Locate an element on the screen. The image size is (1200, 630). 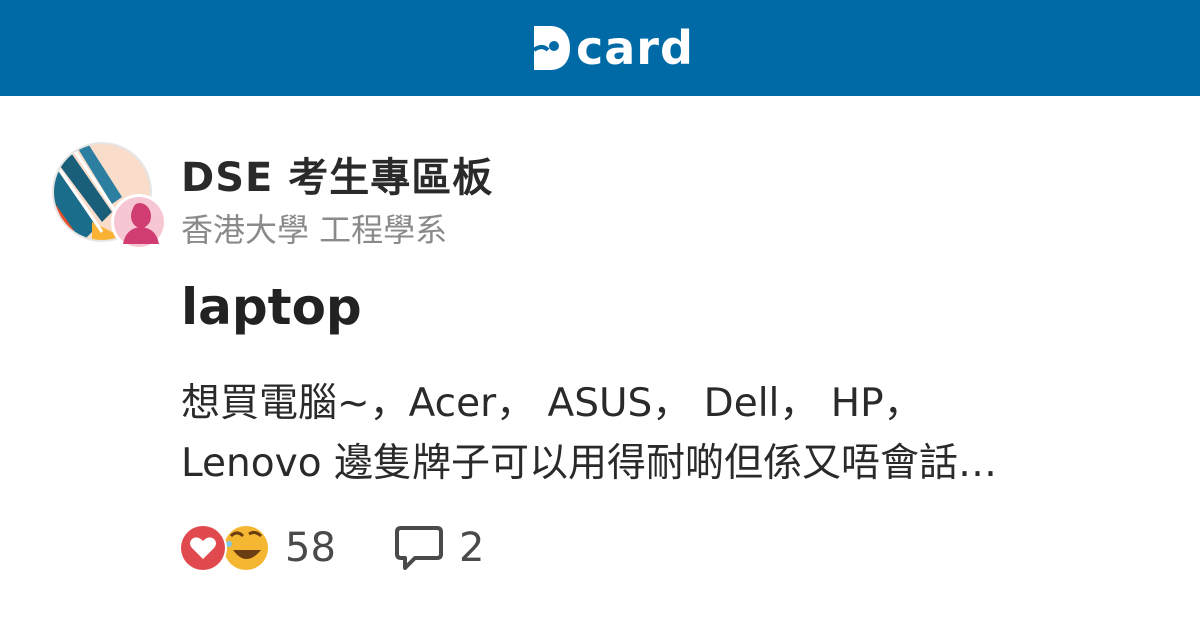
excerpt-line: 想買電腦~，Acer， ASUS， Dell， HP， is located at coordinates (552, 403).